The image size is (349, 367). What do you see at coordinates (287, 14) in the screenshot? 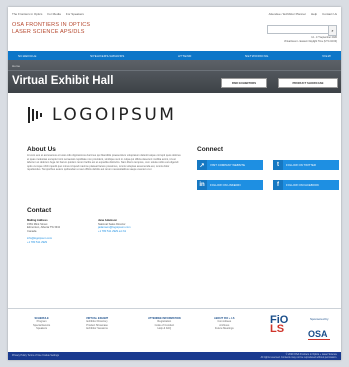
I see `util-link-planner: Attendee / Exhibitor Planner` at bounding box center [287, 14].